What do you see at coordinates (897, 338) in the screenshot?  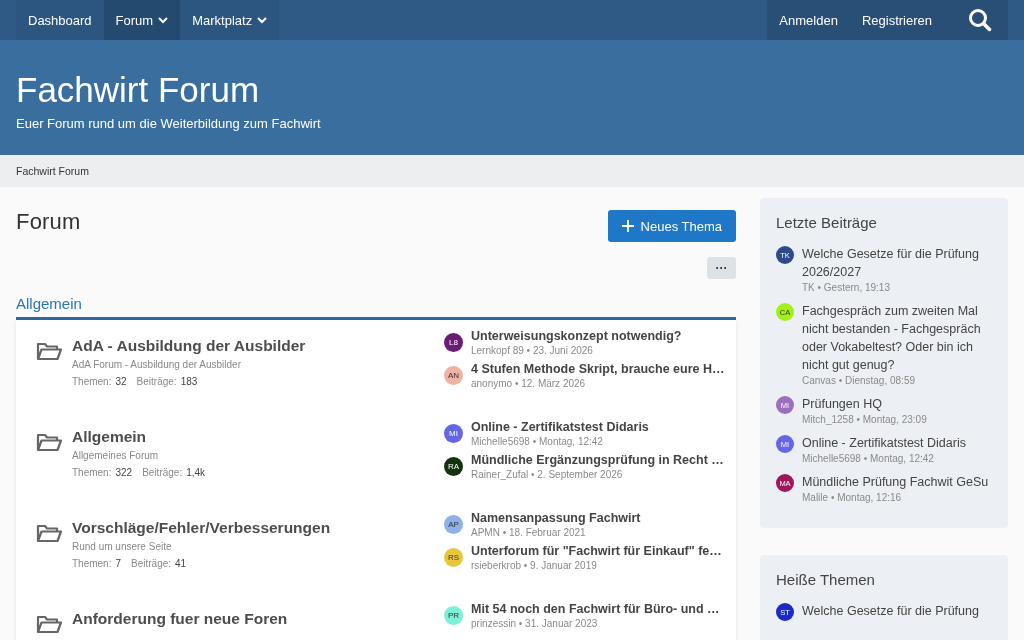 I see `thread-link: Fachgespräch zum zweiten Mal nicht bestanden - Fachgespräch oder Vokabeltest? Oder bin ich nicht gut genug?` at bounding box center [897, 338].